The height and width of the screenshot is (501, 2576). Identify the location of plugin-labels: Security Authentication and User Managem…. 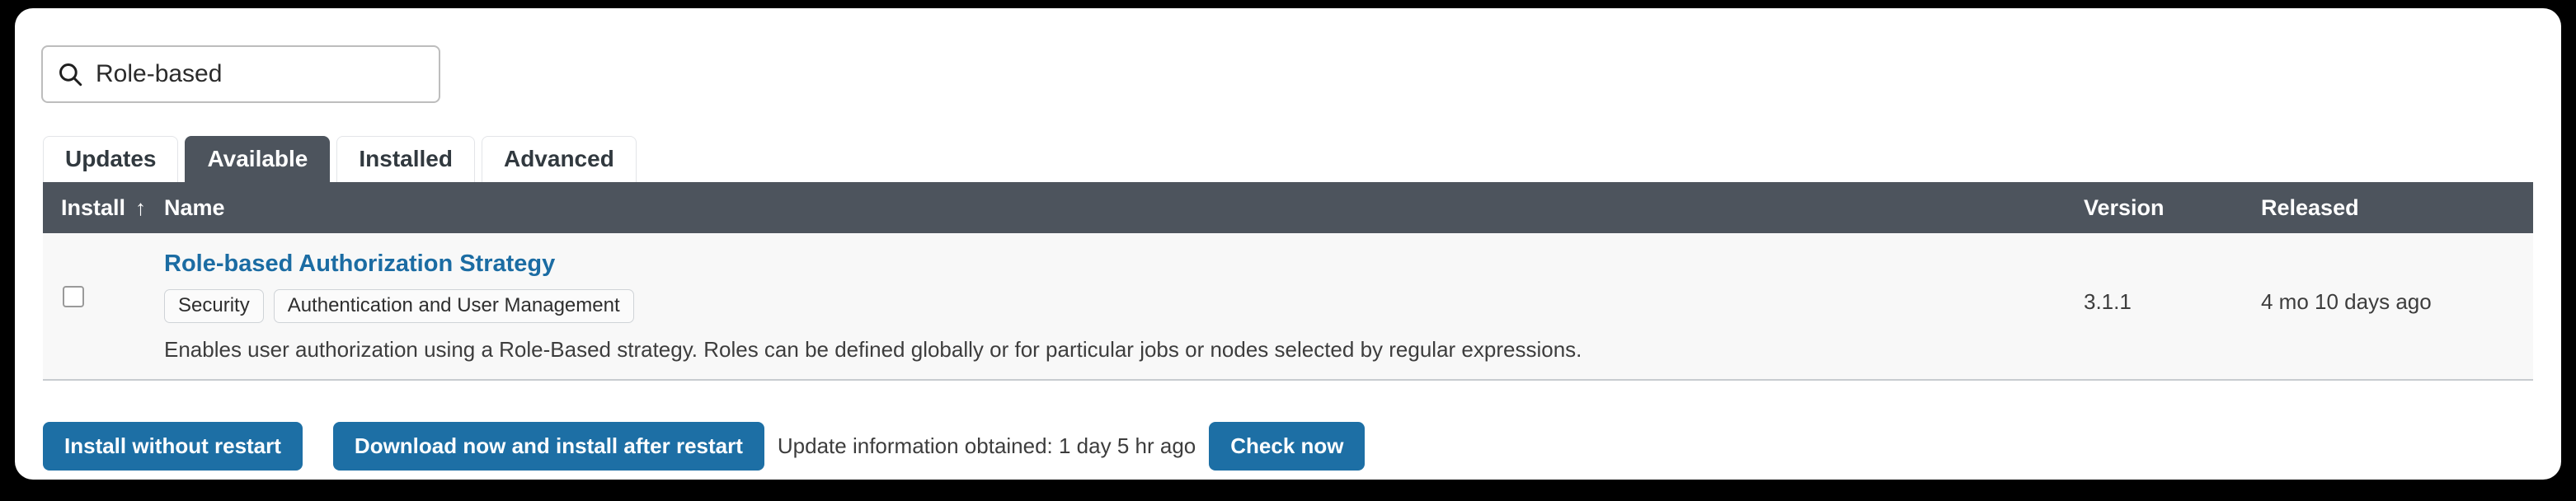
(1115, 305).